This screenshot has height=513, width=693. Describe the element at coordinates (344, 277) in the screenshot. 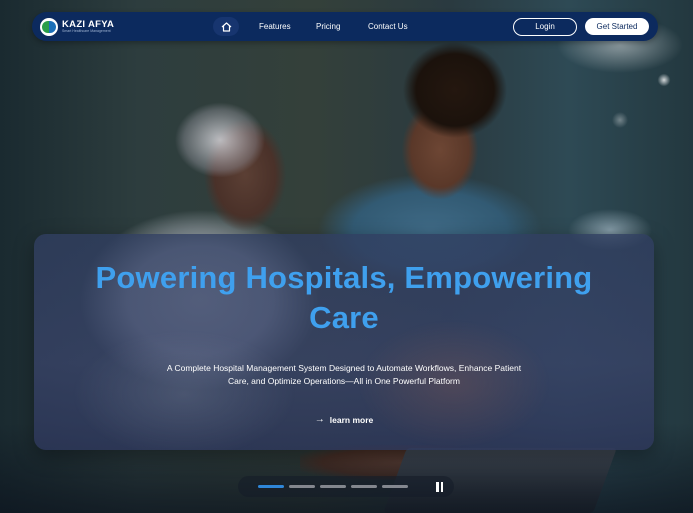

I see `hero-title-line-1: Powering Hospitals, Empowering` at that location.